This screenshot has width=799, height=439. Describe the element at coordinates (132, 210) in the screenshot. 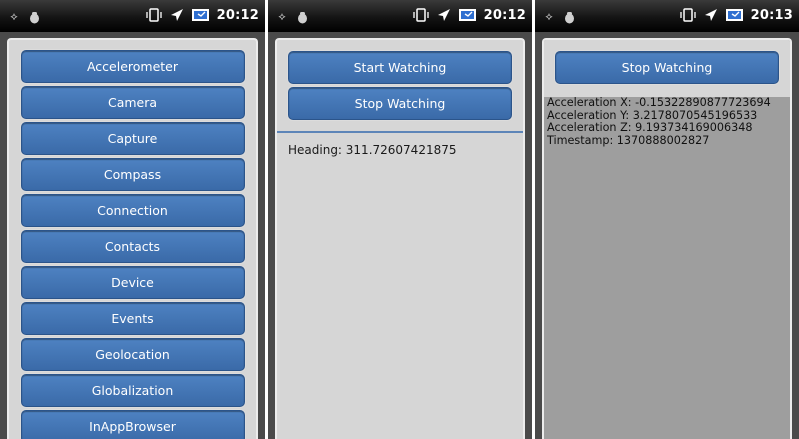

I see `menu-item-connection: Connection` at that location.